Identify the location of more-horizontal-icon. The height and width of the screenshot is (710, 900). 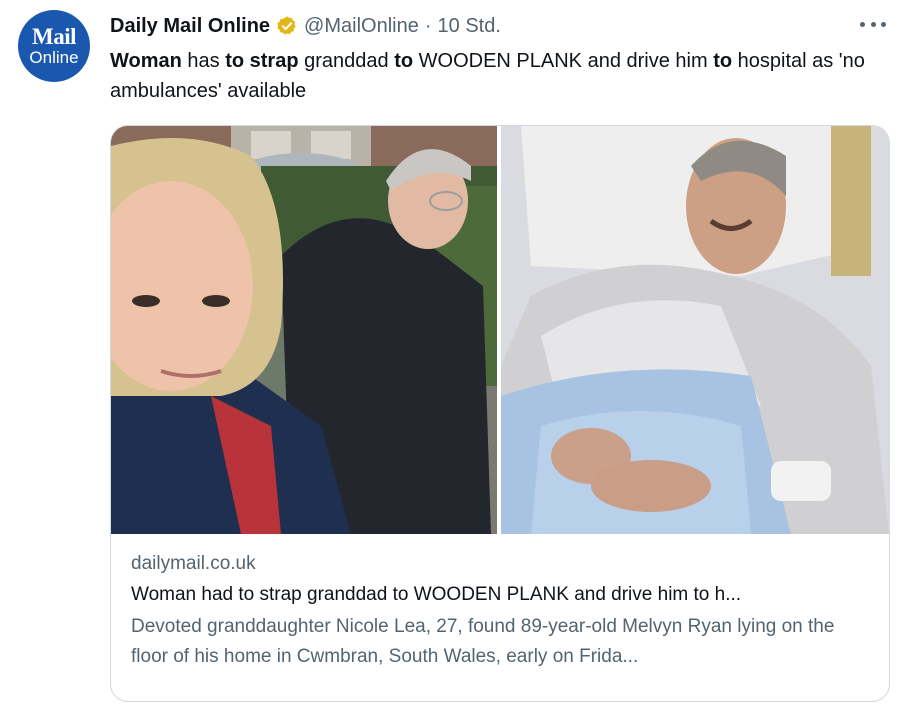
(873, 24).